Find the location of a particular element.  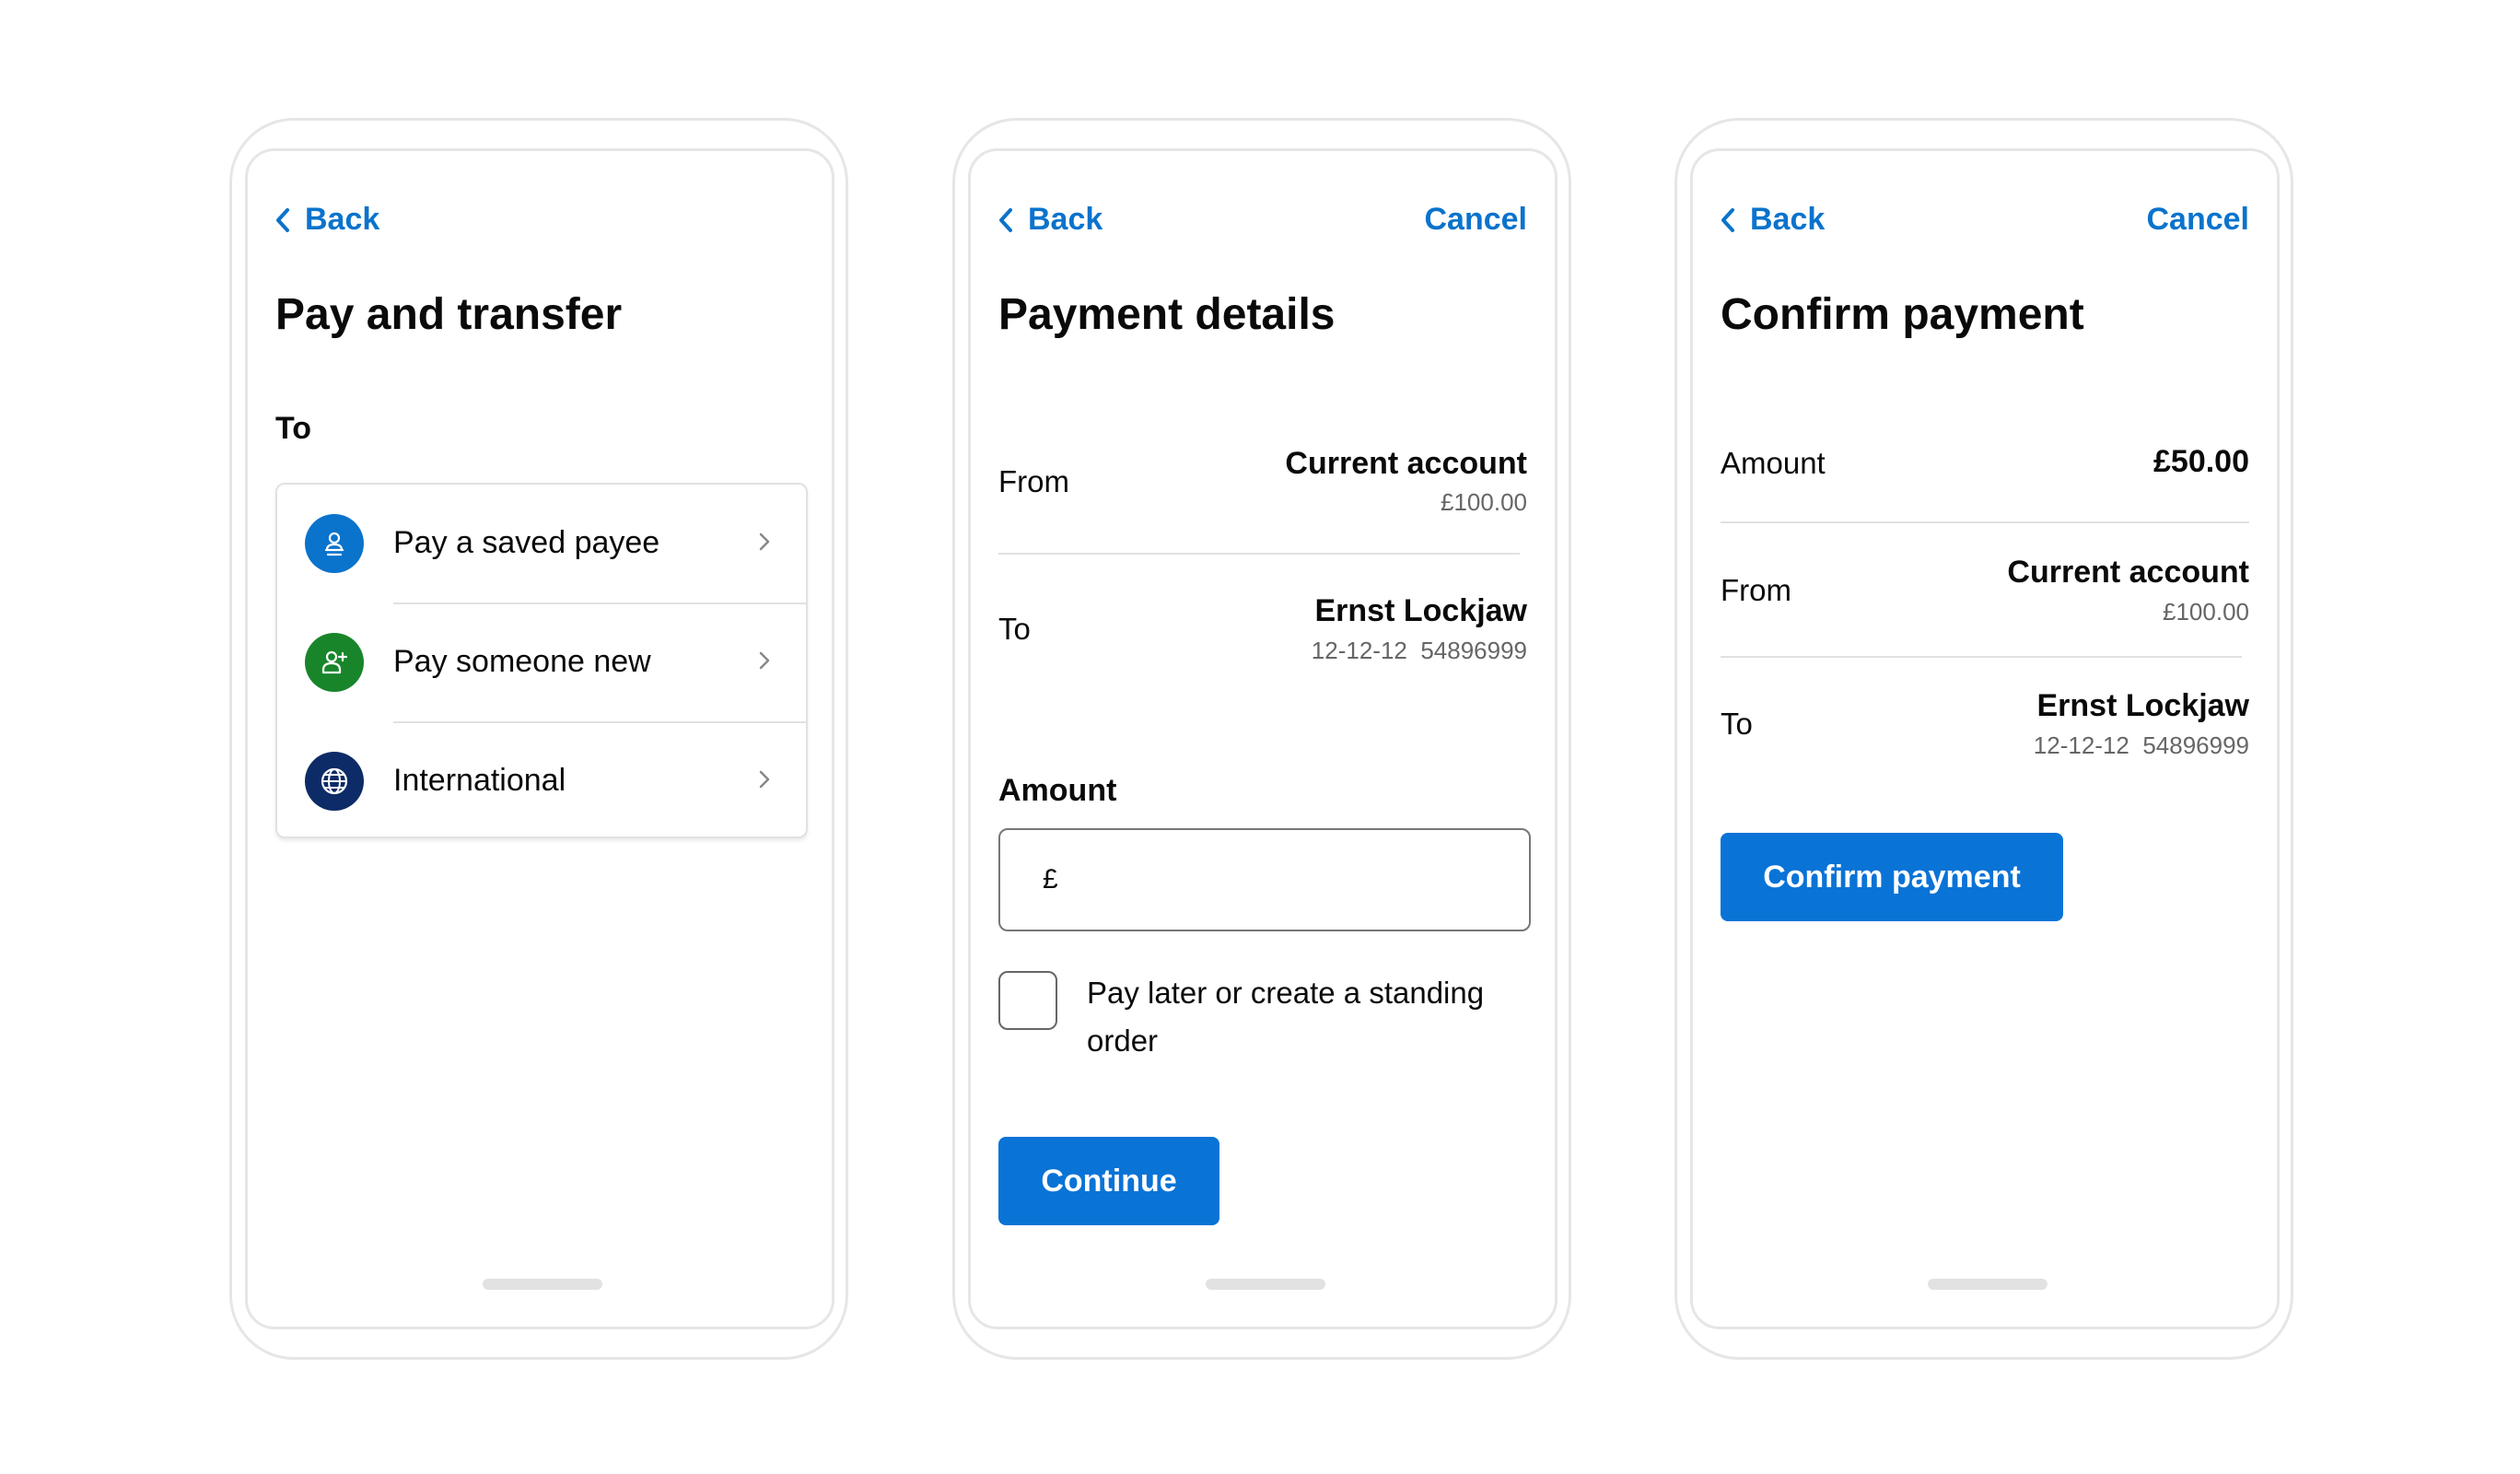

confirm-payment-button: Confirm payment is located at coordinates (1892, 877).